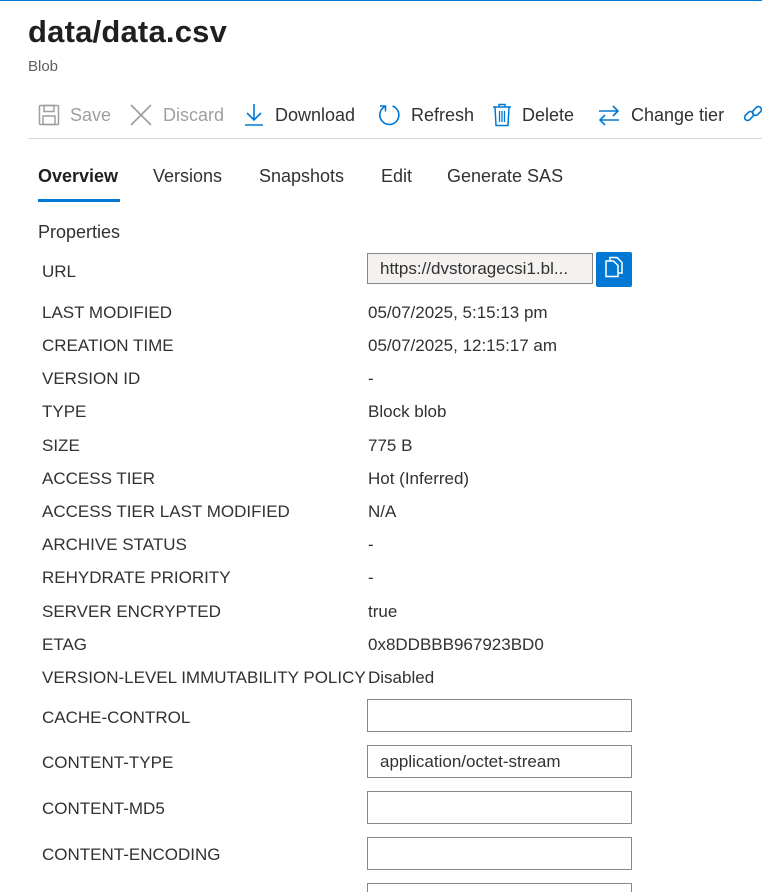 The image size is (762, 892). I want to click on property-label: LAST MODIFIED, so click(107, 312).